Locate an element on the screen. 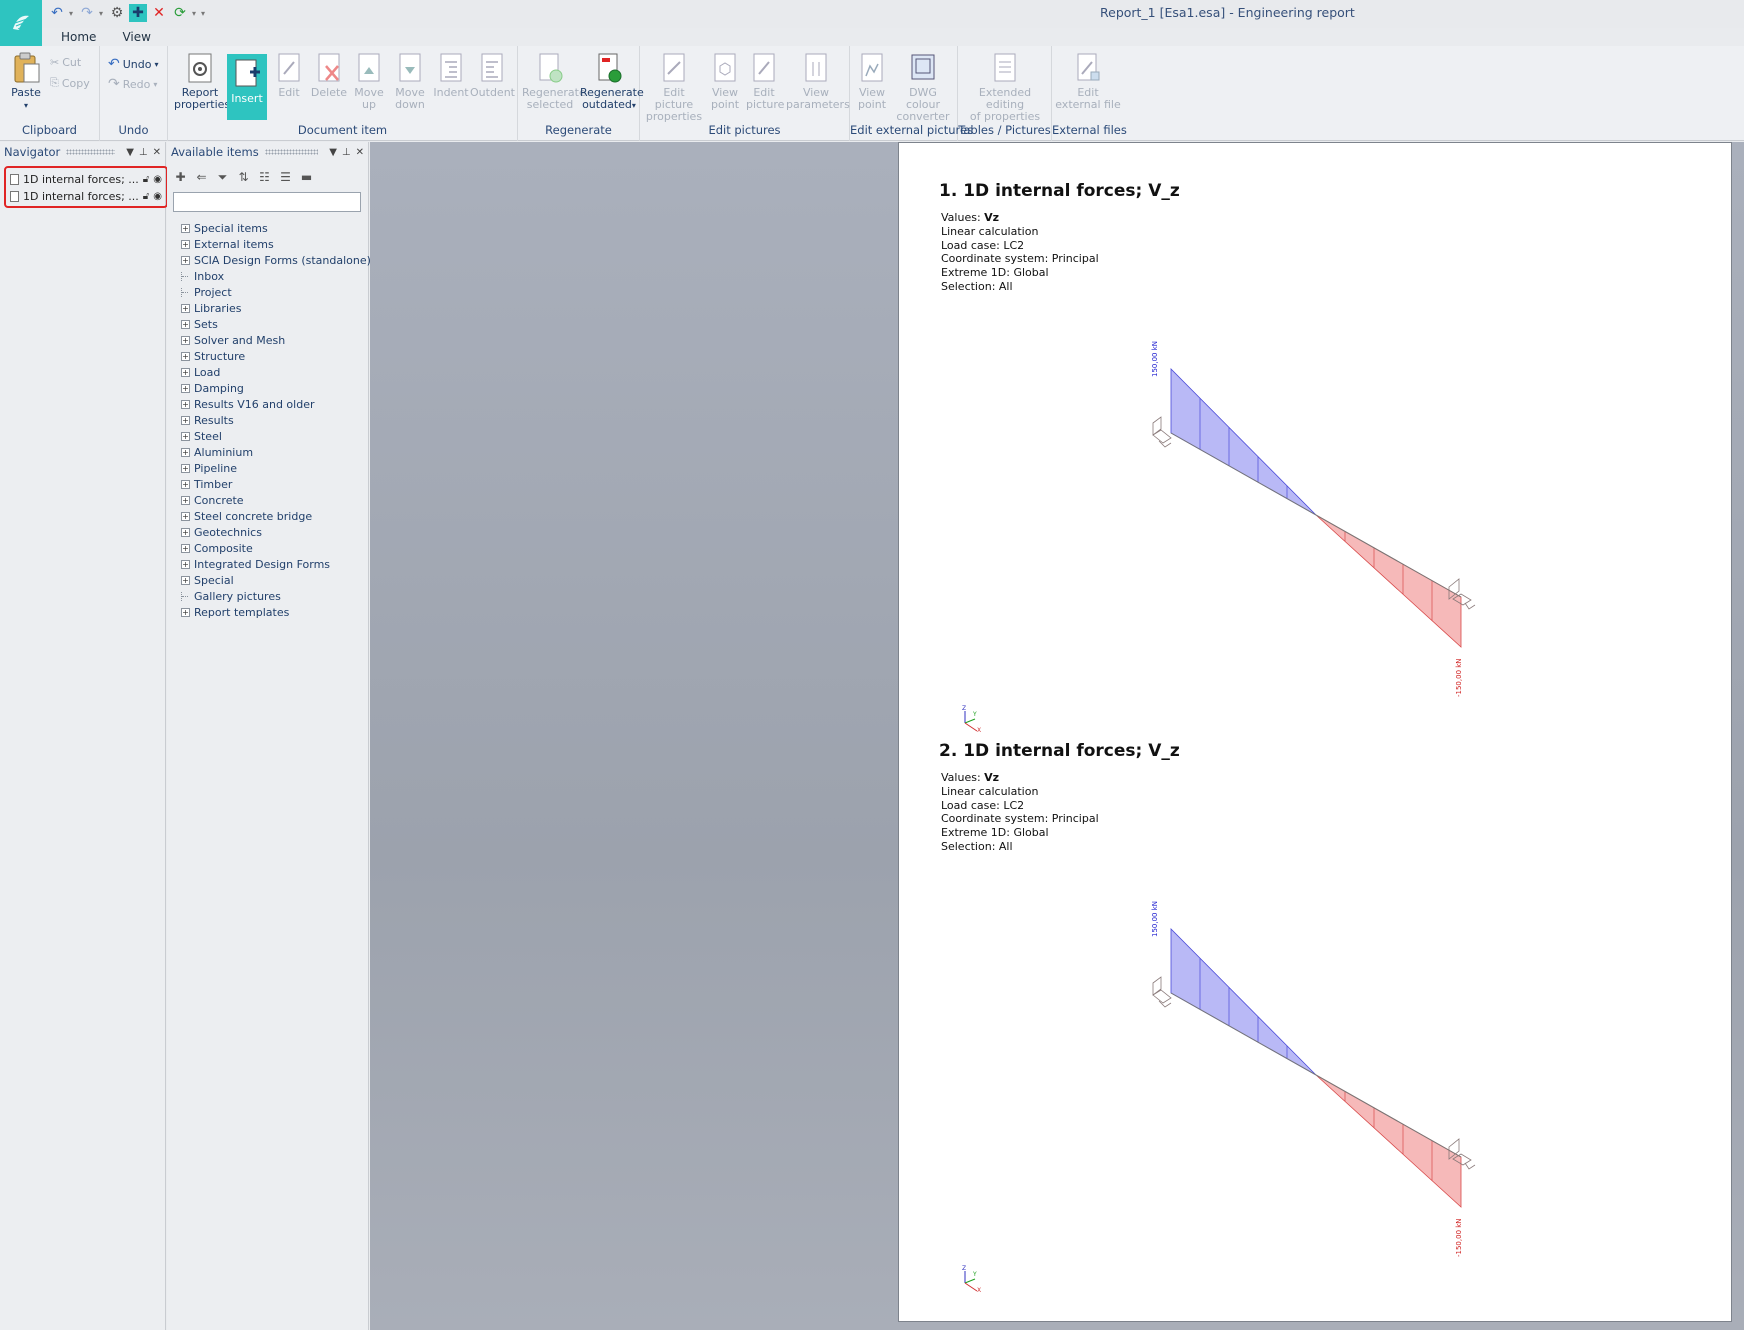  delete-icon: ✕ is located at coordinates (159, 13).